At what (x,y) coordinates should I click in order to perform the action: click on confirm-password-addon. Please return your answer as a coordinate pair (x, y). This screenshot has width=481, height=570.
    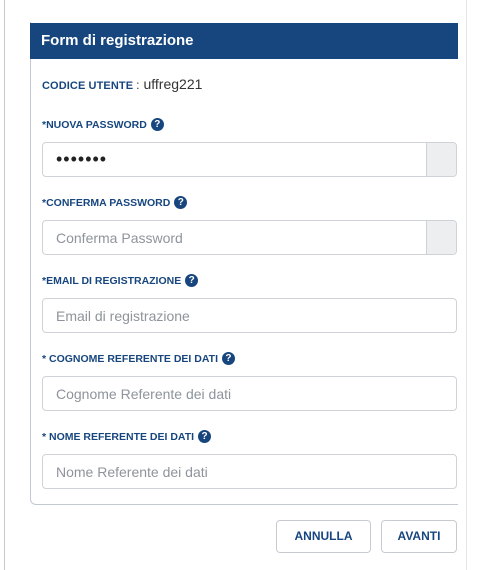
    Looking at the image, I should click on (441, 237).